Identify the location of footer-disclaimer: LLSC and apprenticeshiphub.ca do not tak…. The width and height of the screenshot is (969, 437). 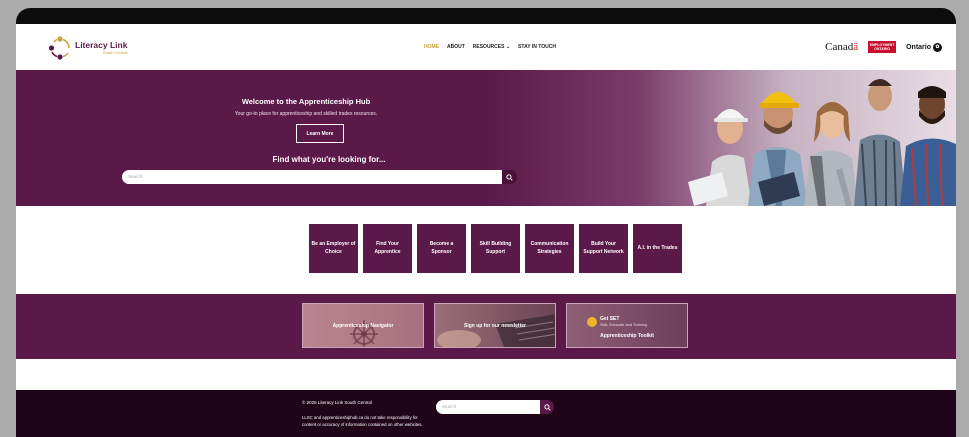
(362, 421).